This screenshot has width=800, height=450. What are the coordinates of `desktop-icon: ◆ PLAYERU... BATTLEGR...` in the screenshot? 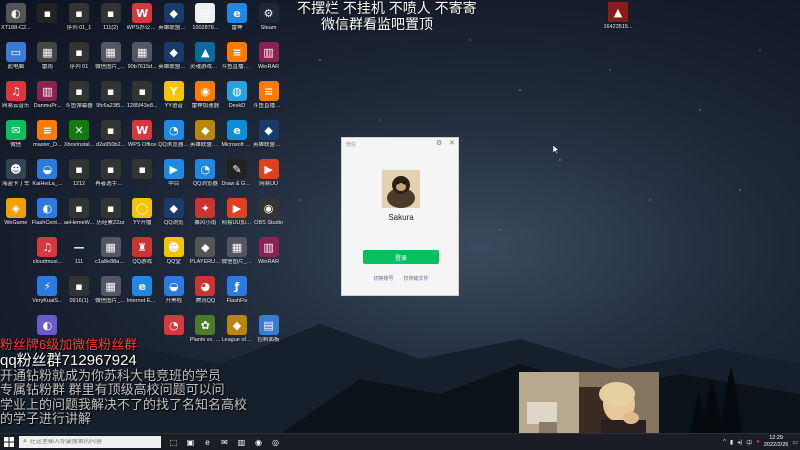 It's located at (206, 253).